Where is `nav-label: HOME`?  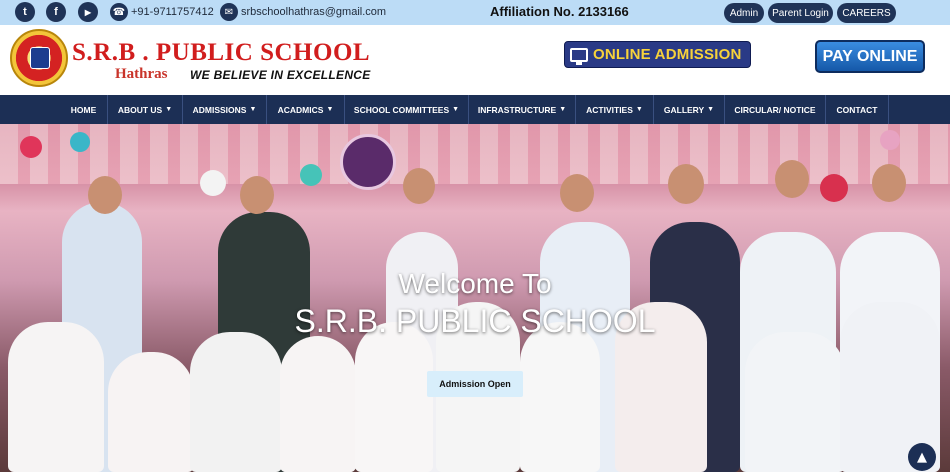
nav-label: HOME is located at coordinates (83, 109).